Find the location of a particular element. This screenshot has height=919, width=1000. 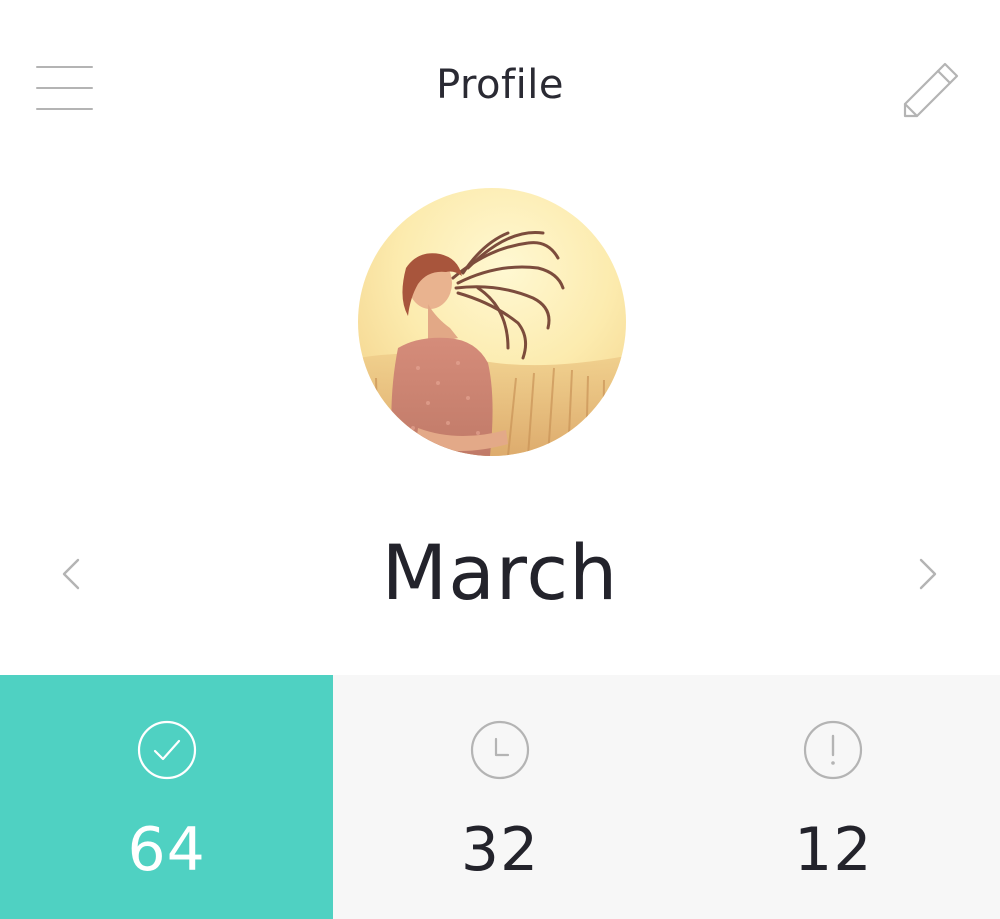

stat-alerts-value: 12 is located at coordinates (833, 850).